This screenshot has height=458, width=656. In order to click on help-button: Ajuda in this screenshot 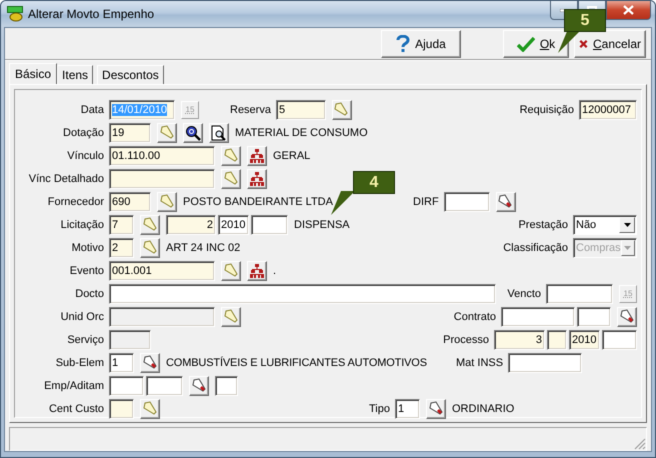, I will do `click(421, 44)`.